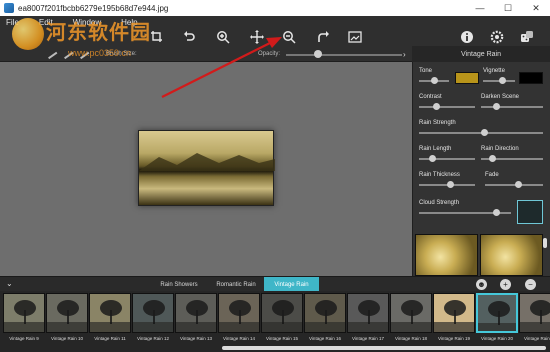 The height and width of the screenshot is (352, 550). I want to click on menu-bar: File Edit Window Help, so click(72, 22).